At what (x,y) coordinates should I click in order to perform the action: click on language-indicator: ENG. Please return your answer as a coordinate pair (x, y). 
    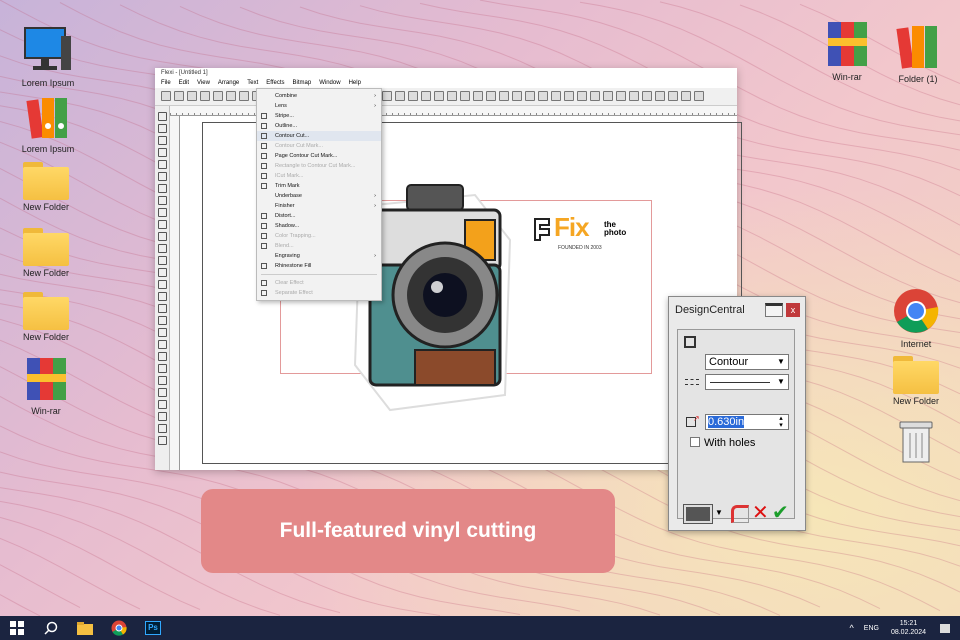
    Looking at the image, I should click on (871, 628).